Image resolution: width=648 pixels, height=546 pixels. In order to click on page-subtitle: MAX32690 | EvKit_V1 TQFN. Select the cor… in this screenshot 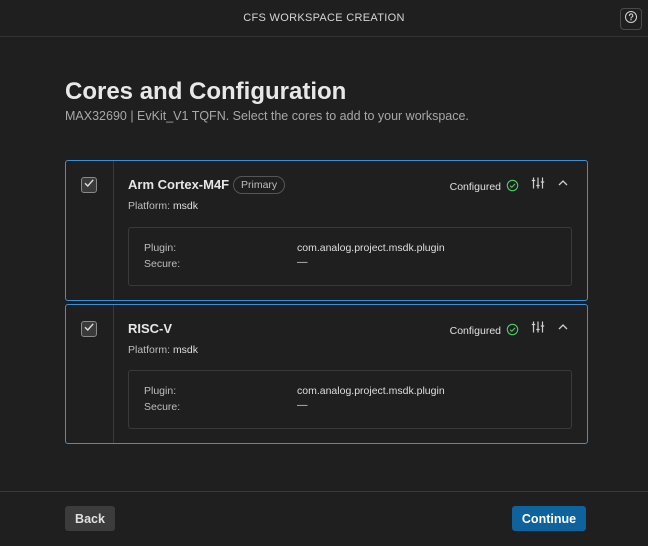, I will do `click(267, 116)`.